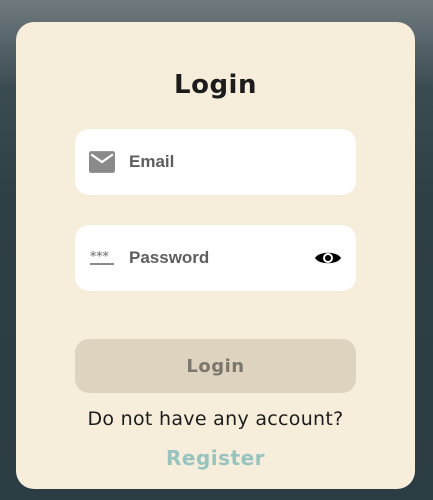 This screenshot has width=433, height=500. I want to click on eye-icon, so click(328, 258).